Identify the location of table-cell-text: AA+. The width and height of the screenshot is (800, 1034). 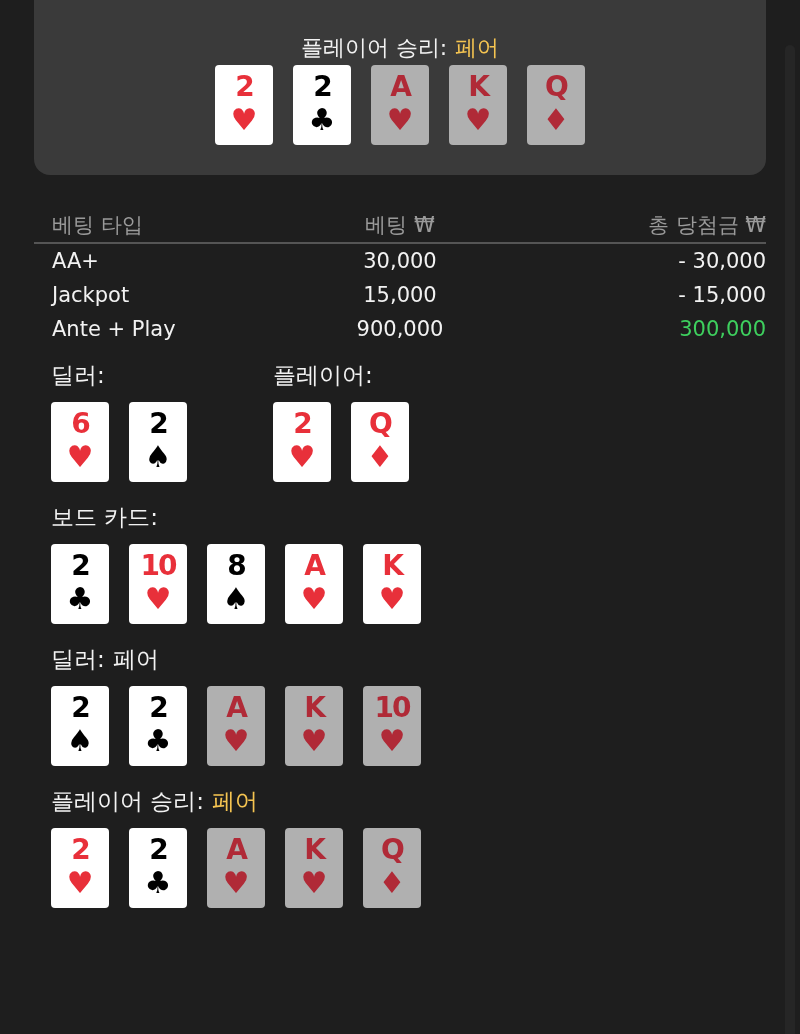
(75, 261).